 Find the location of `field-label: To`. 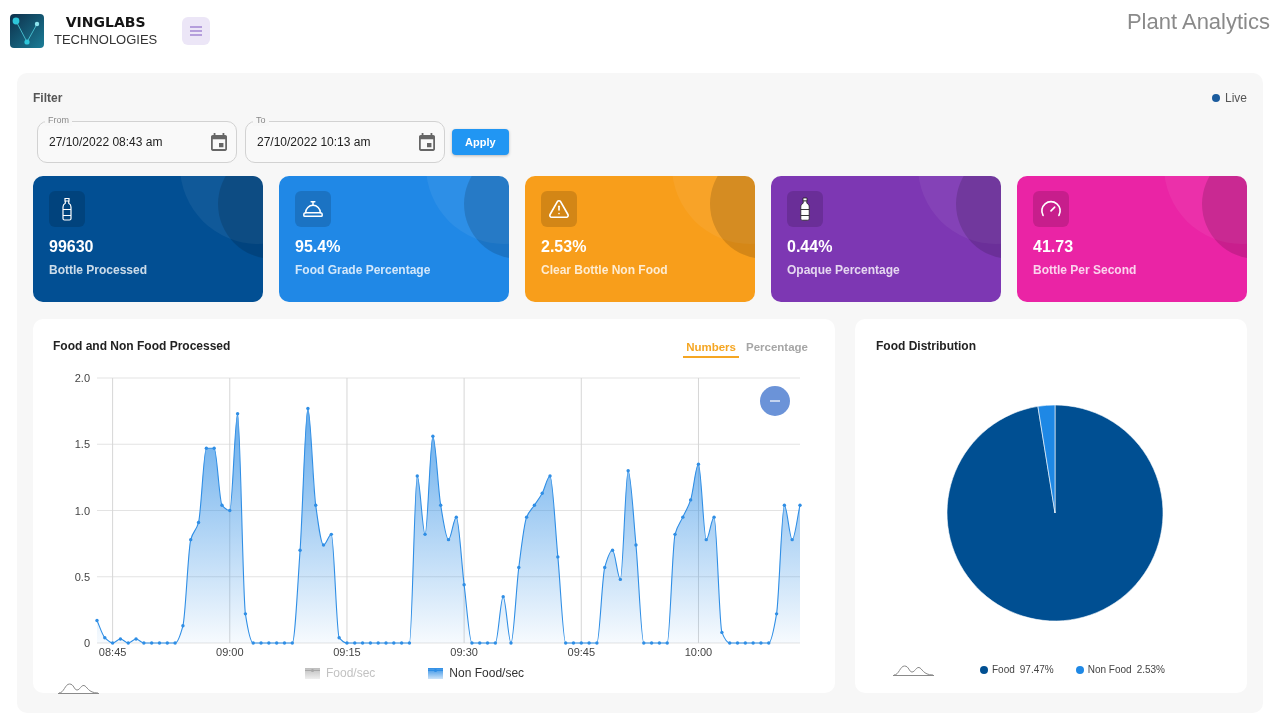

field-label: To is located at coordinates (261, 120).